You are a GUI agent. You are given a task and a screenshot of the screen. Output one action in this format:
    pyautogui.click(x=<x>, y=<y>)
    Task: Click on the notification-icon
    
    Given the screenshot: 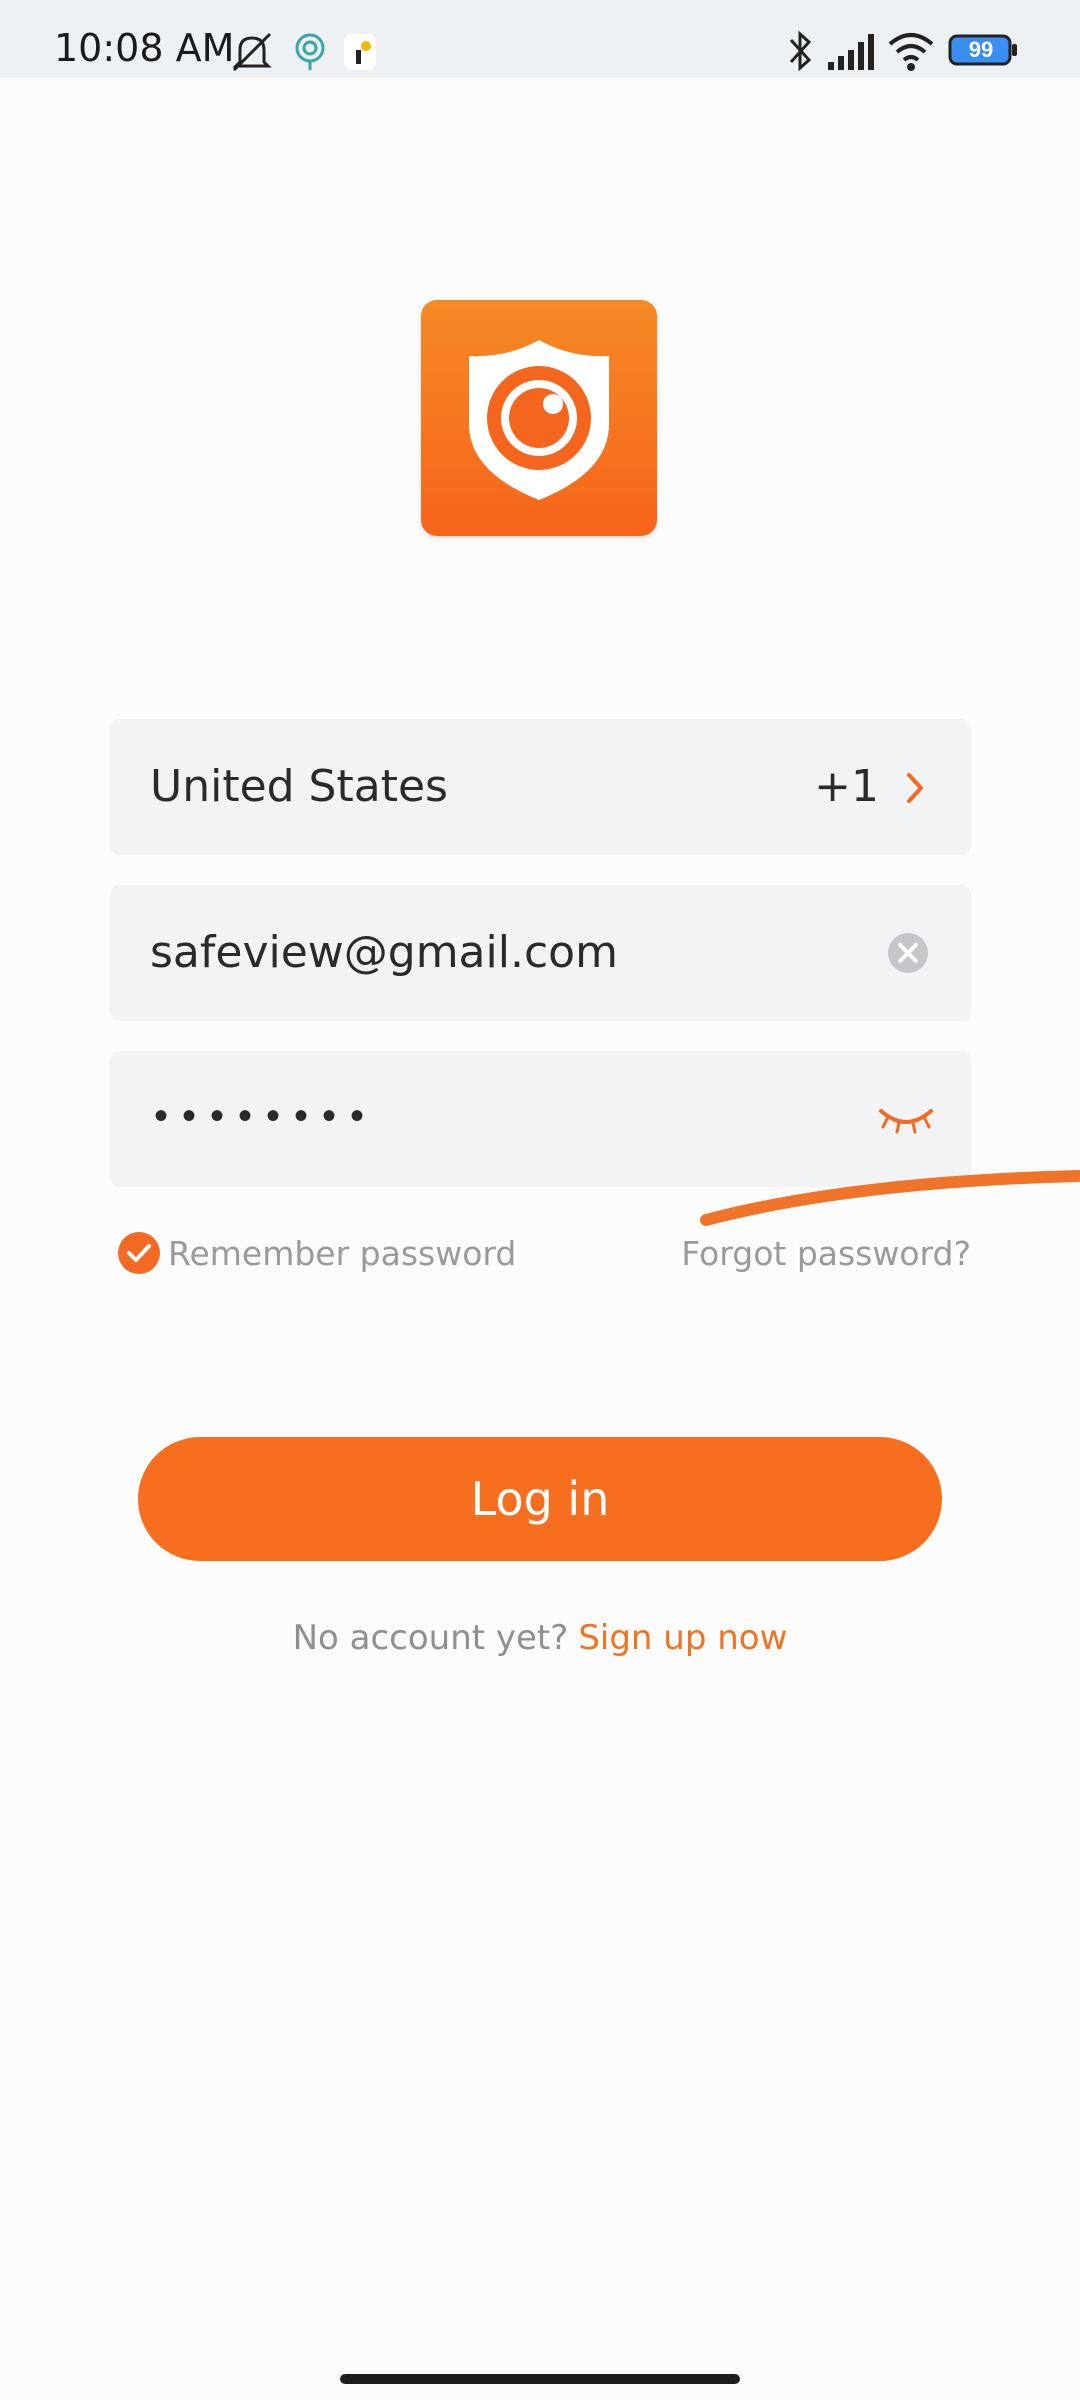 What is the action you would take?
    pyautogui.click(x=360, y=52)
    